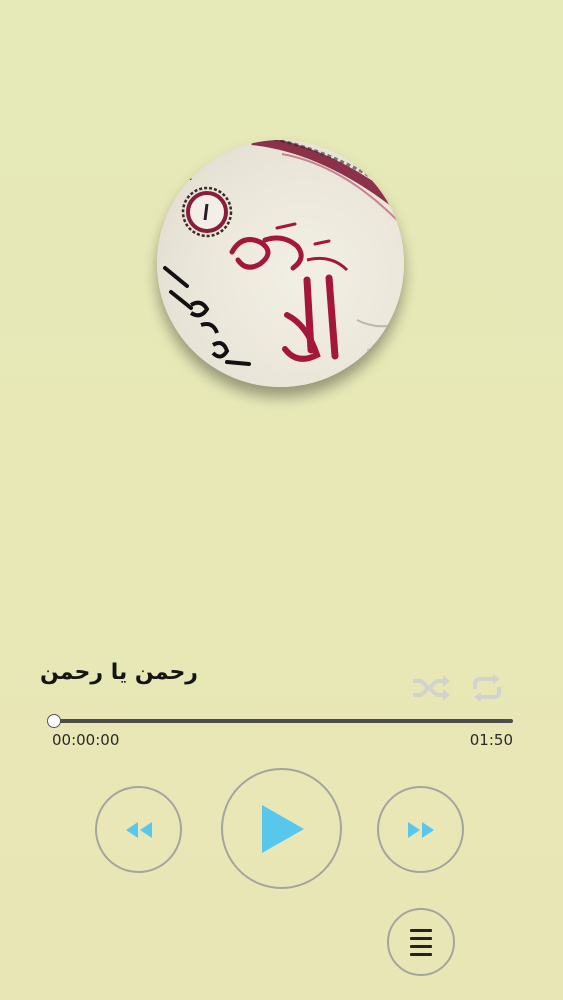  I want to click on fast-forward-button, so click(420, 829).